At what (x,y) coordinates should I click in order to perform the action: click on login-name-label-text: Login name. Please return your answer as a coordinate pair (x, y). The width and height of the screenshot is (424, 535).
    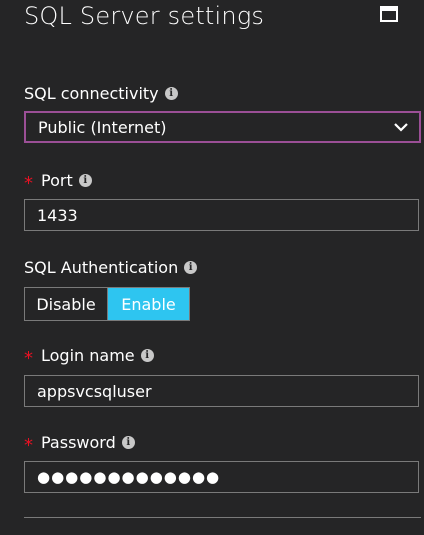
    Looking at the image, I should click on (88, 355).